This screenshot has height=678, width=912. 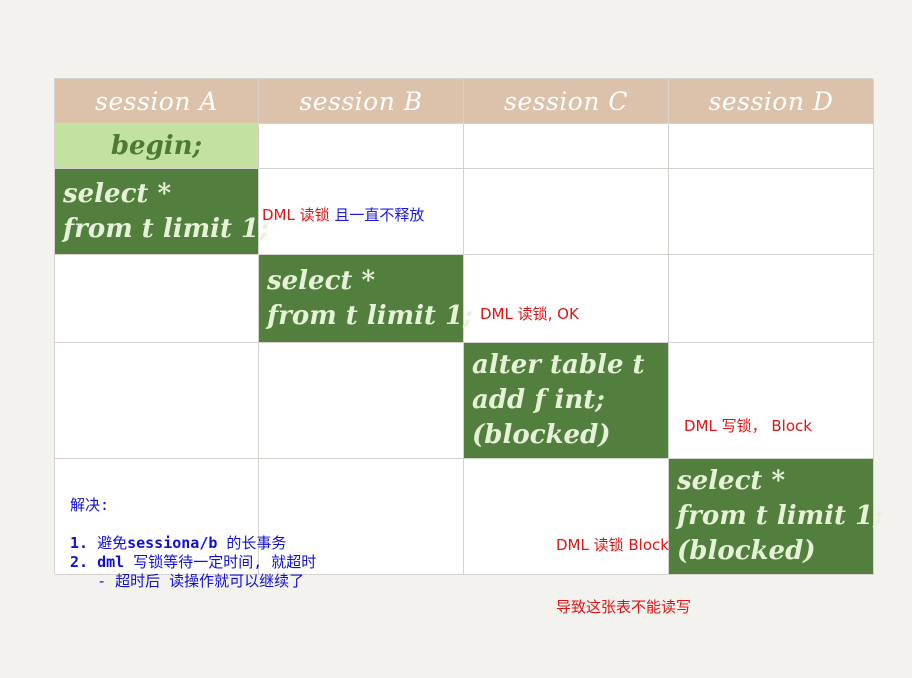 What do you see at coordinates (624, 607) in the screenshot?
I see `note-table-unusable: 导致这张表不能读写` at bounding box center [624, 607].